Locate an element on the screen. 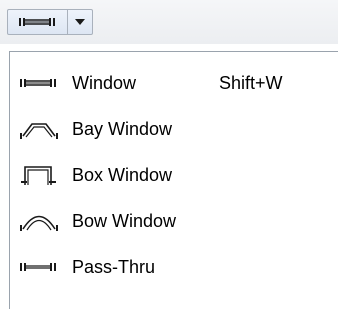 This screenshot has width=338, height=309. menu-item-bay-window: Bay Window is located at coordinates (174, 129).